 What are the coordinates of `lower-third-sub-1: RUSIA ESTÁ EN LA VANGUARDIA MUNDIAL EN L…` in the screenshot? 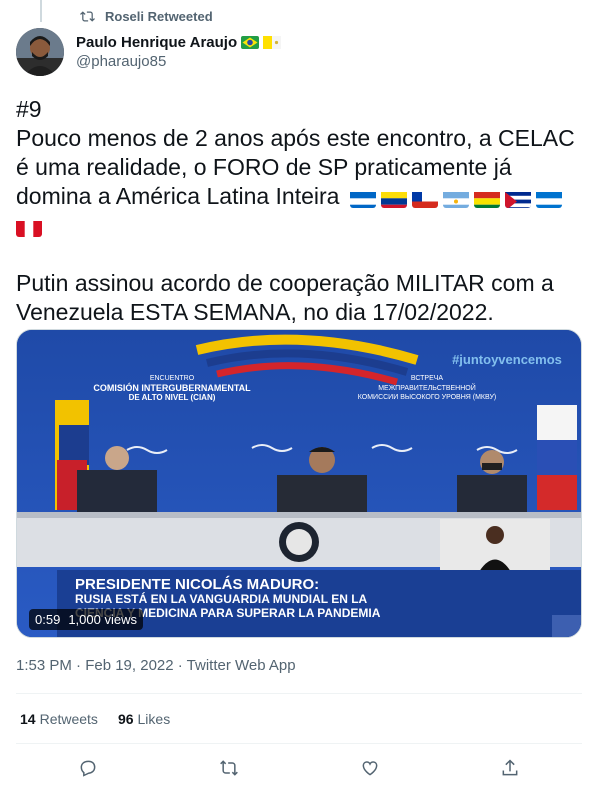 It's located at (221, 598).